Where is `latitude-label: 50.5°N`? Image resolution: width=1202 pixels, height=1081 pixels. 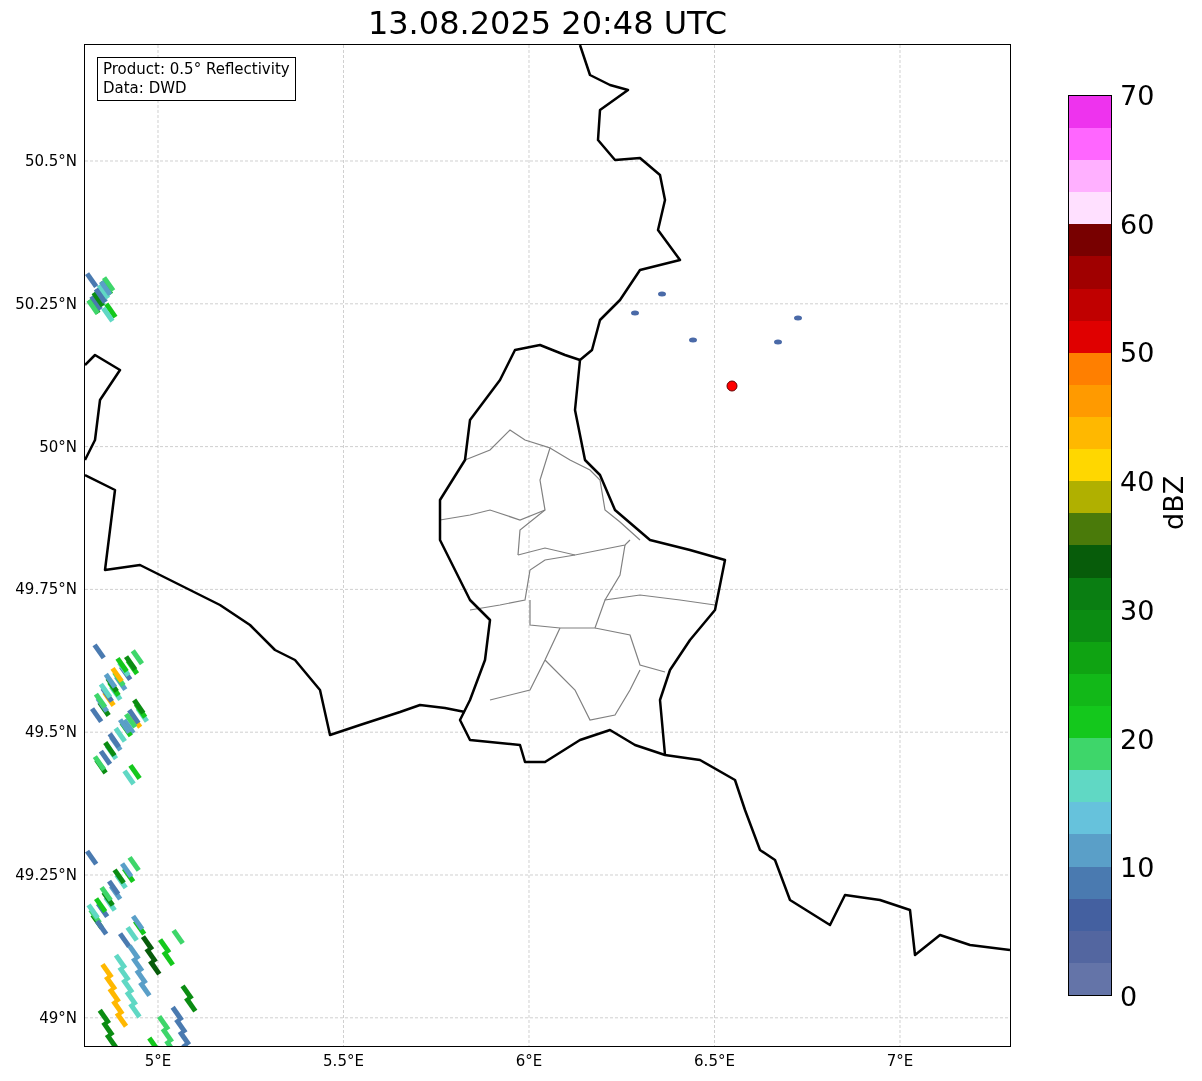
latitude-label: 50.5°N is located at coordinates (50, 161).